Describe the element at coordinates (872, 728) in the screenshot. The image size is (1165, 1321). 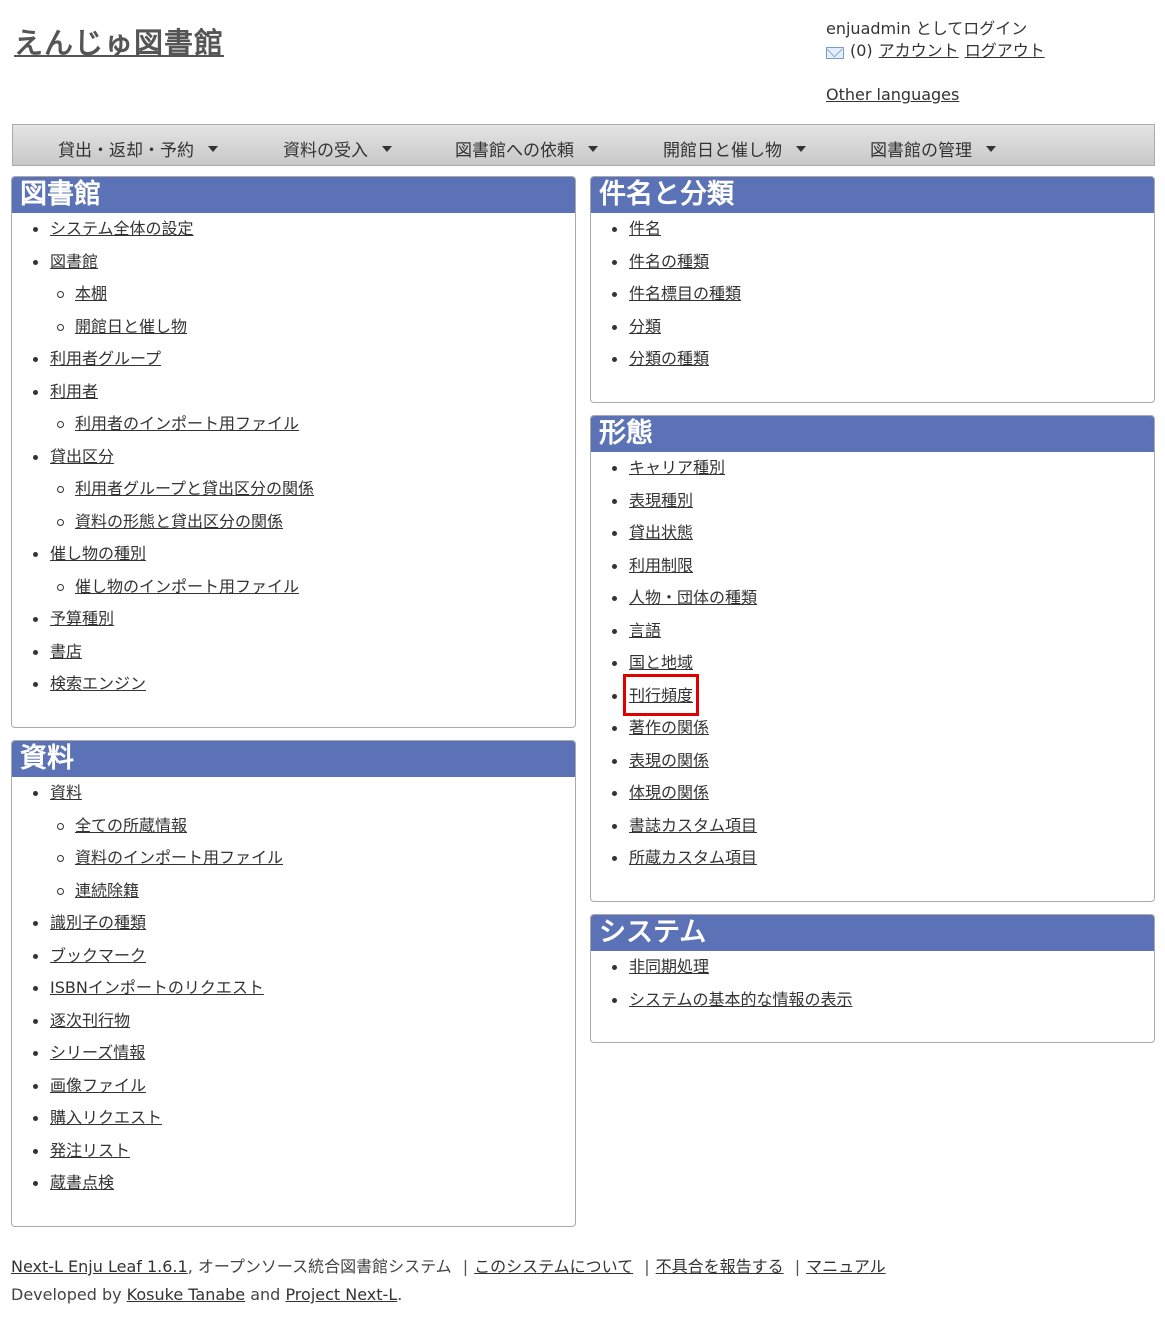
I see `list-item: 著作の関係` at that location.